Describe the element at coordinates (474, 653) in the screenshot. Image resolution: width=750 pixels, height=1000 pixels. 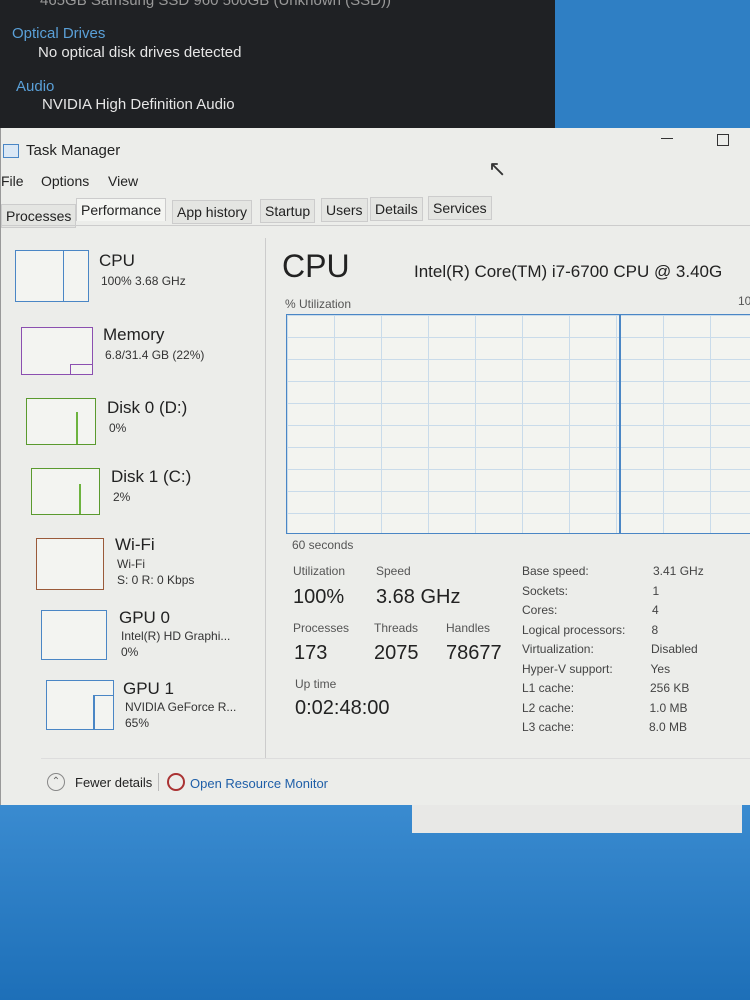
I see `handles-value: 78677` at that location.